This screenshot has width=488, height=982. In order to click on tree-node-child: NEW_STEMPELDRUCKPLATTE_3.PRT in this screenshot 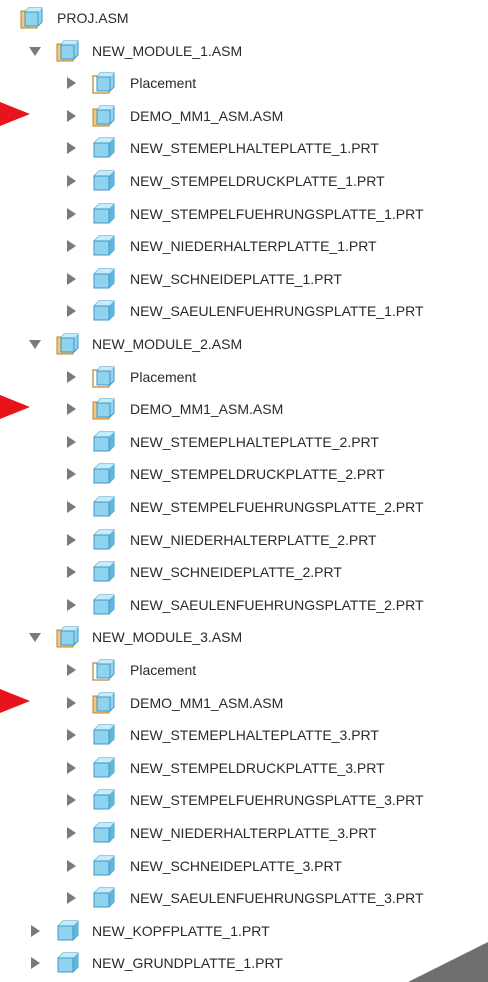, I will do `click(244, 768)`.